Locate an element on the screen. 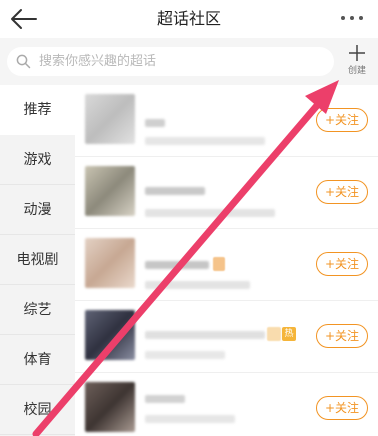  search-bar: 搜索你感兴趣的超话 创建 is located at coordinates (189, 61).